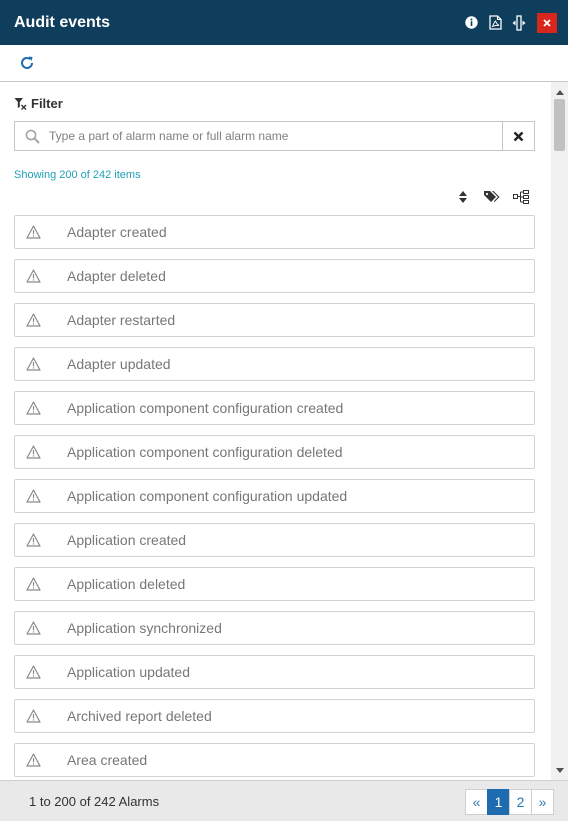  What do you see at coordinates (521, 197) in the screenshot?
I see `tree-icon` at bounding box center [521, 197].